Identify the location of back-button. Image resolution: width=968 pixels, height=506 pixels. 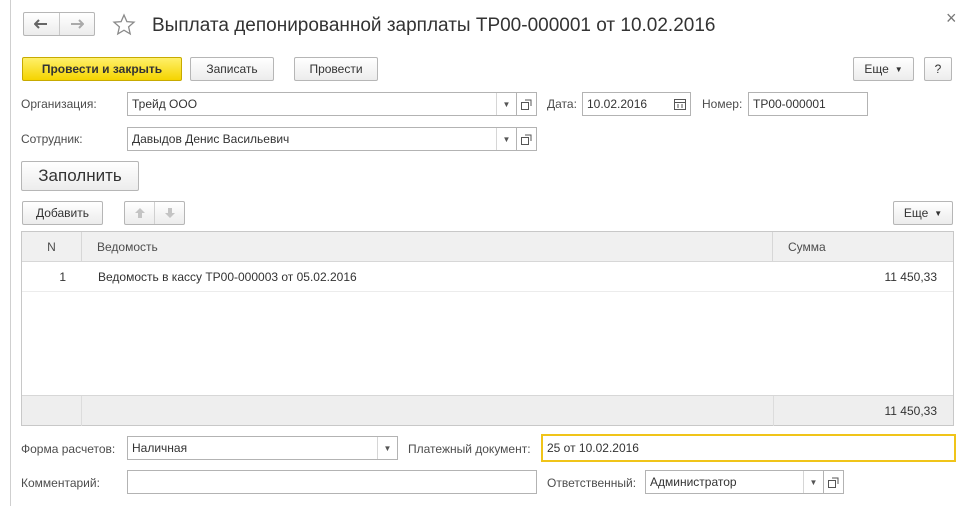
(42, 24).